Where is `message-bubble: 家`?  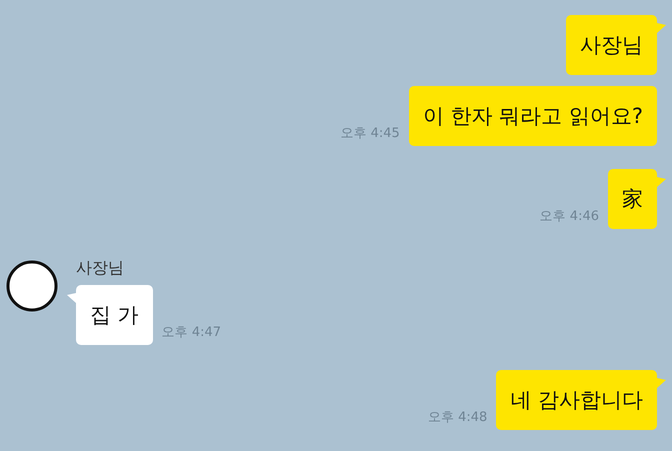
message-bubble: 家 is located at coordinates (632, 199).